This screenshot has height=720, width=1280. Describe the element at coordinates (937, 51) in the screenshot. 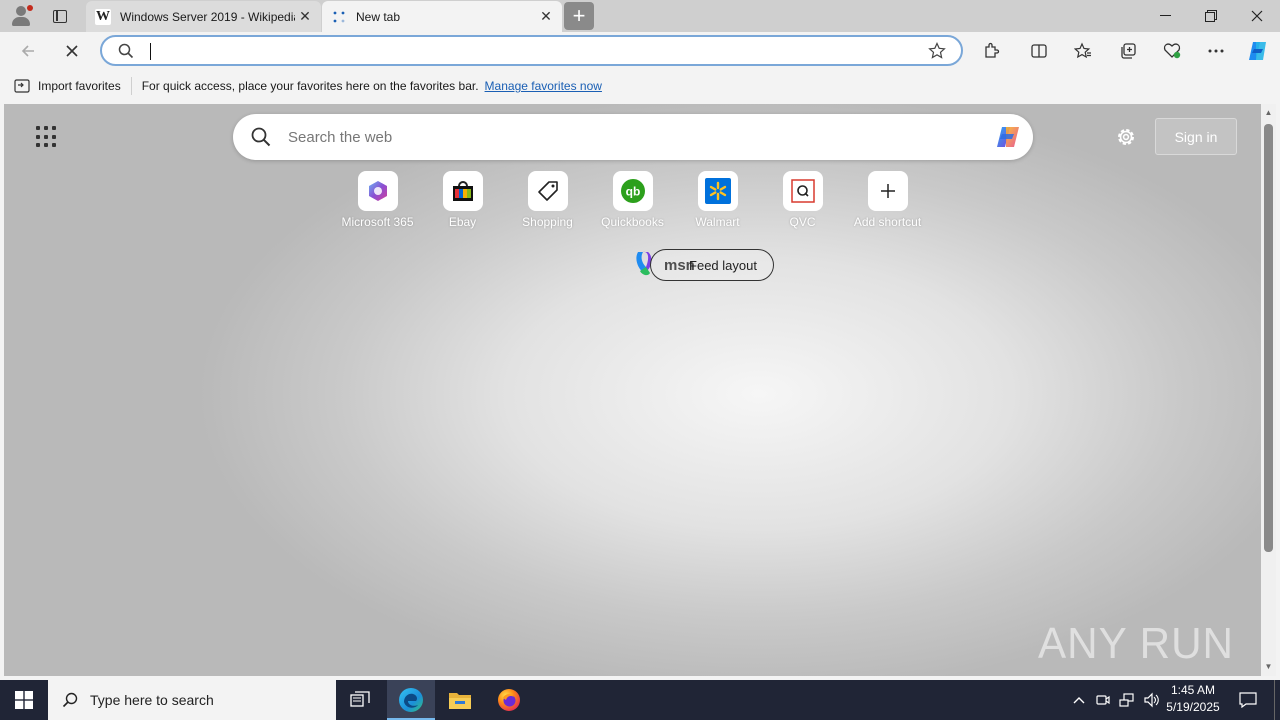

I see `favorite-star-icon` at that location.